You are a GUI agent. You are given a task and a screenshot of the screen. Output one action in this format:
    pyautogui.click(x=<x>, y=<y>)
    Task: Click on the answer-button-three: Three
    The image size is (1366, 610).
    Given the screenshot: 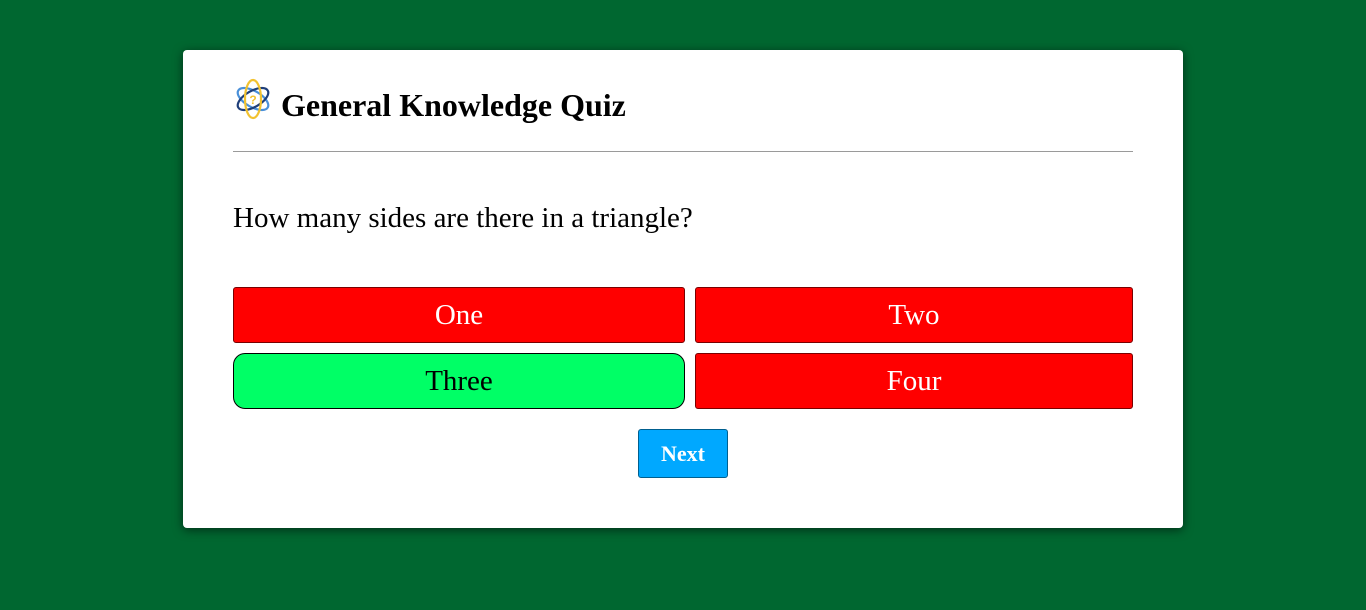 What is the action you would take?
    pyautogui.click(x=459, y=381)
    